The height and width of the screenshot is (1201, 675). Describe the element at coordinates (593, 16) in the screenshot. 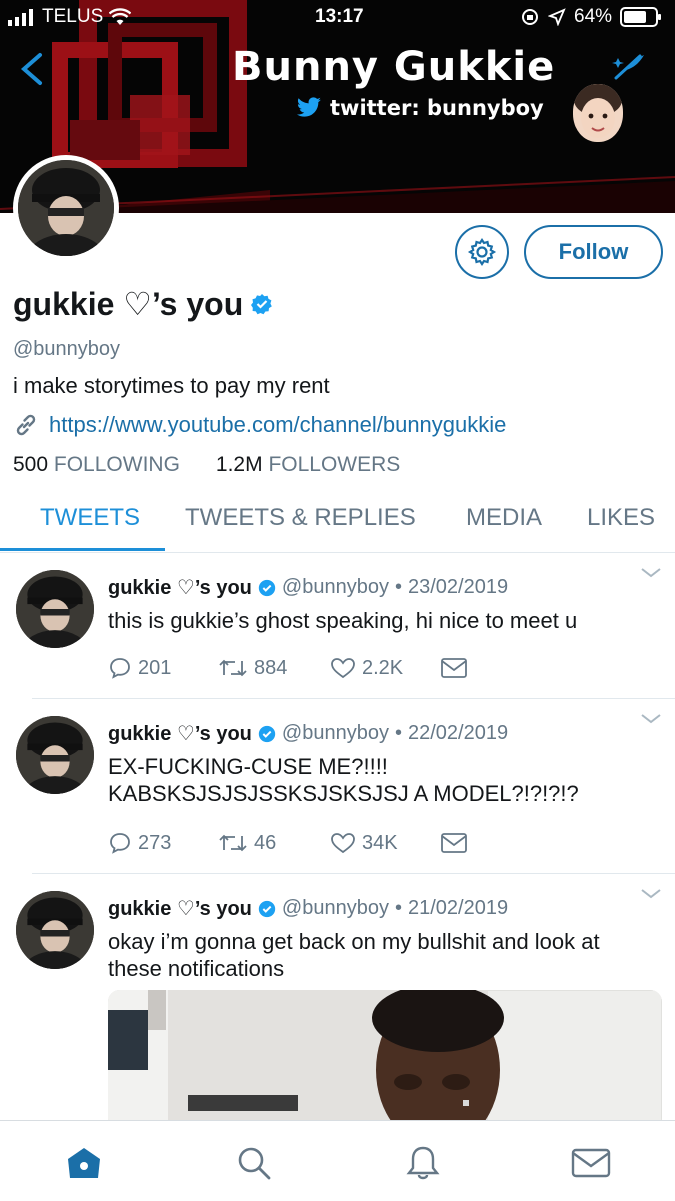

I see `battery-percent: 64%` at that location.